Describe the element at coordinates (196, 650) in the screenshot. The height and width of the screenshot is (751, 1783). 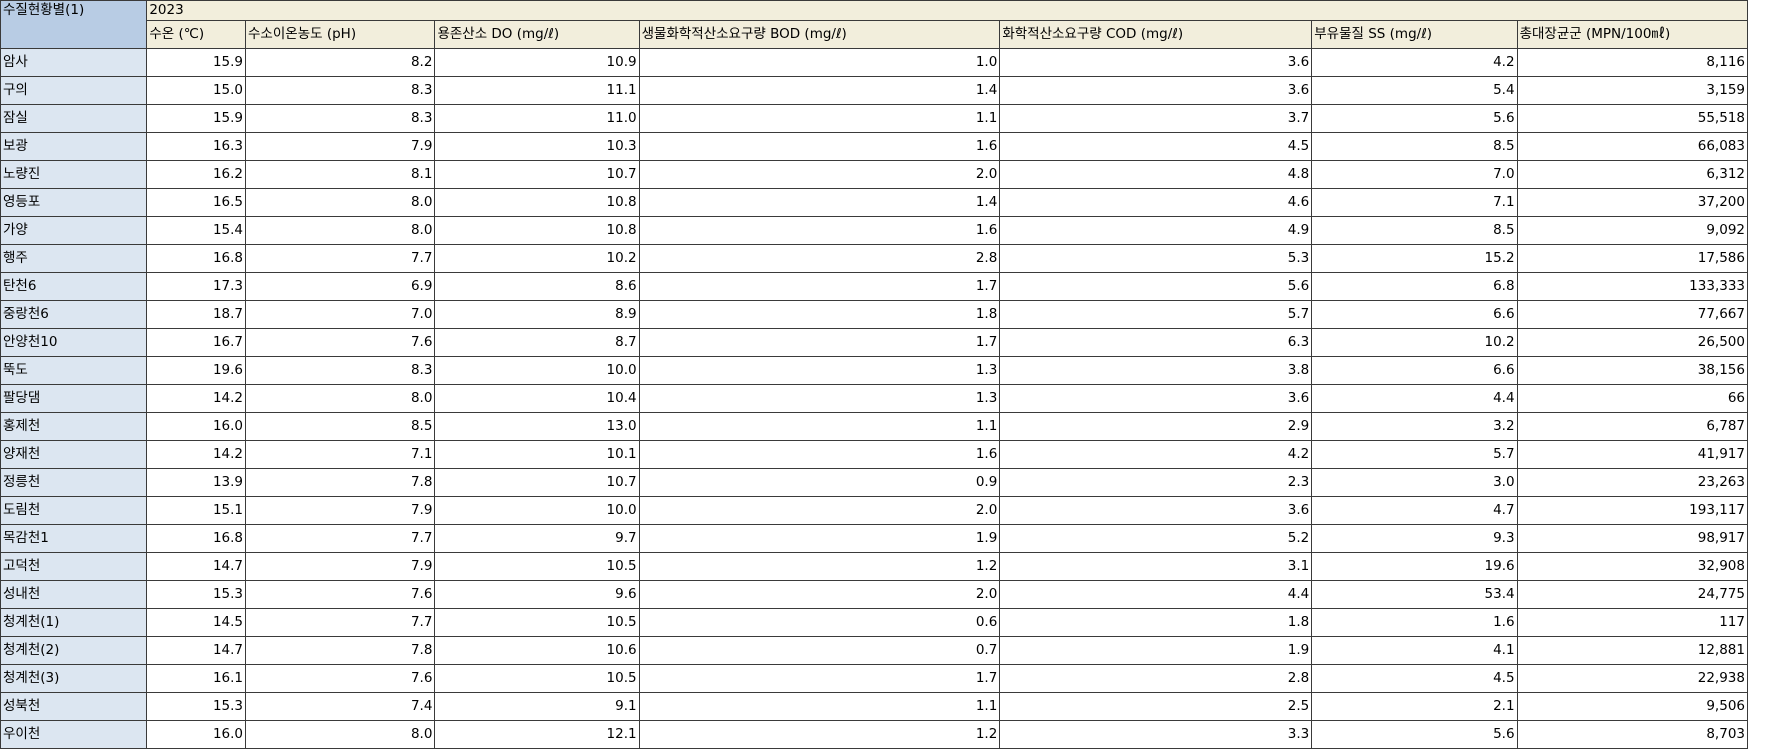
I see `data-cell: 14.7` at that location.